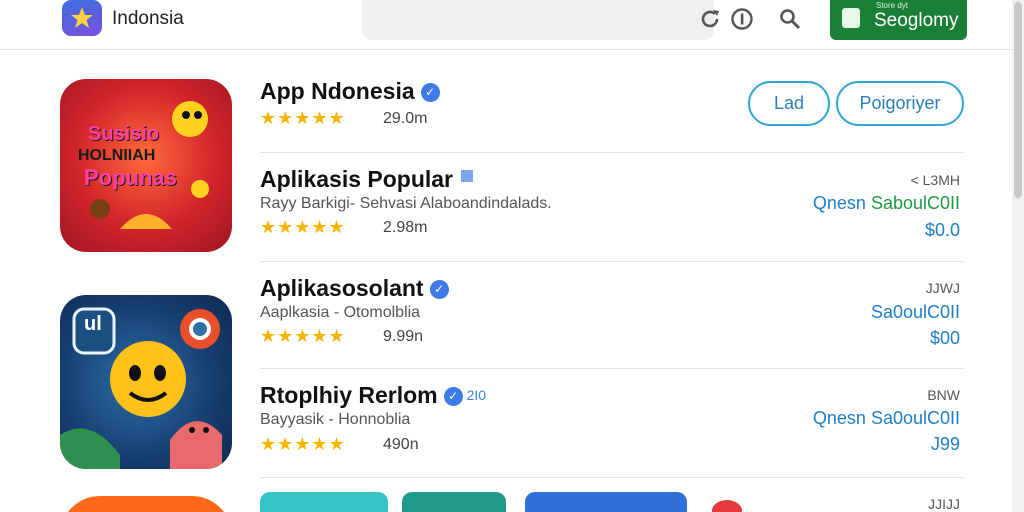  I want to click on extra-count: 2I0, so click(476, 395).